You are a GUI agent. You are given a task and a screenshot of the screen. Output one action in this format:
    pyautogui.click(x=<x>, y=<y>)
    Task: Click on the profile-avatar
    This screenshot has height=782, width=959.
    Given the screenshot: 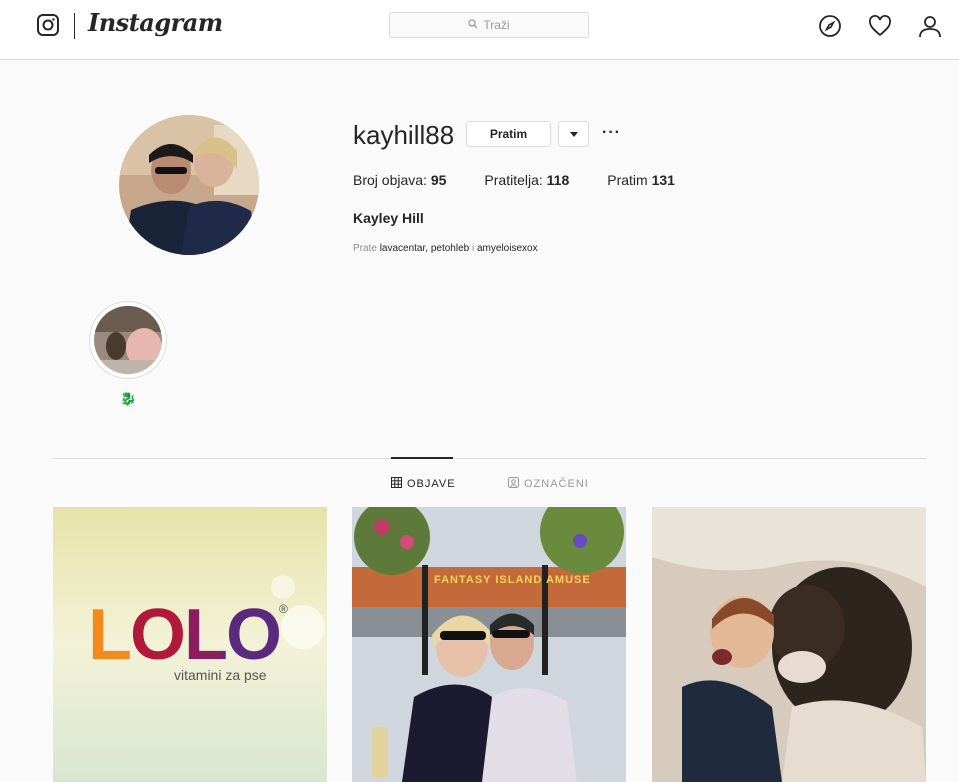 What is the action you would take?
    pyautogui.click(x=189, y=185)
    